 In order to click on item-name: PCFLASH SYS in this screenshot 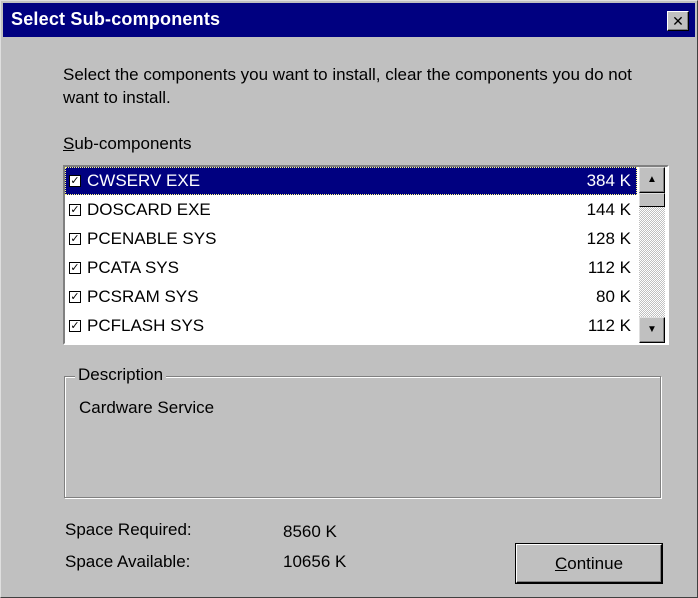, I will do `click(146, 325)`.